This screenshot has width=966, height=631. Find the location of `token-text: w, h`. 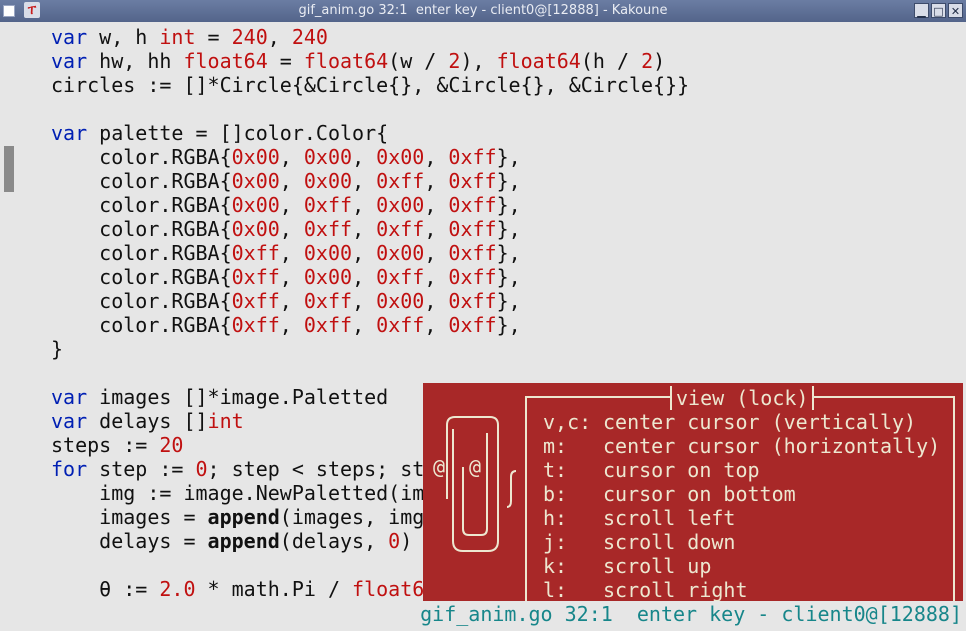

token-text: w, h is located at coordinates (123, 37).